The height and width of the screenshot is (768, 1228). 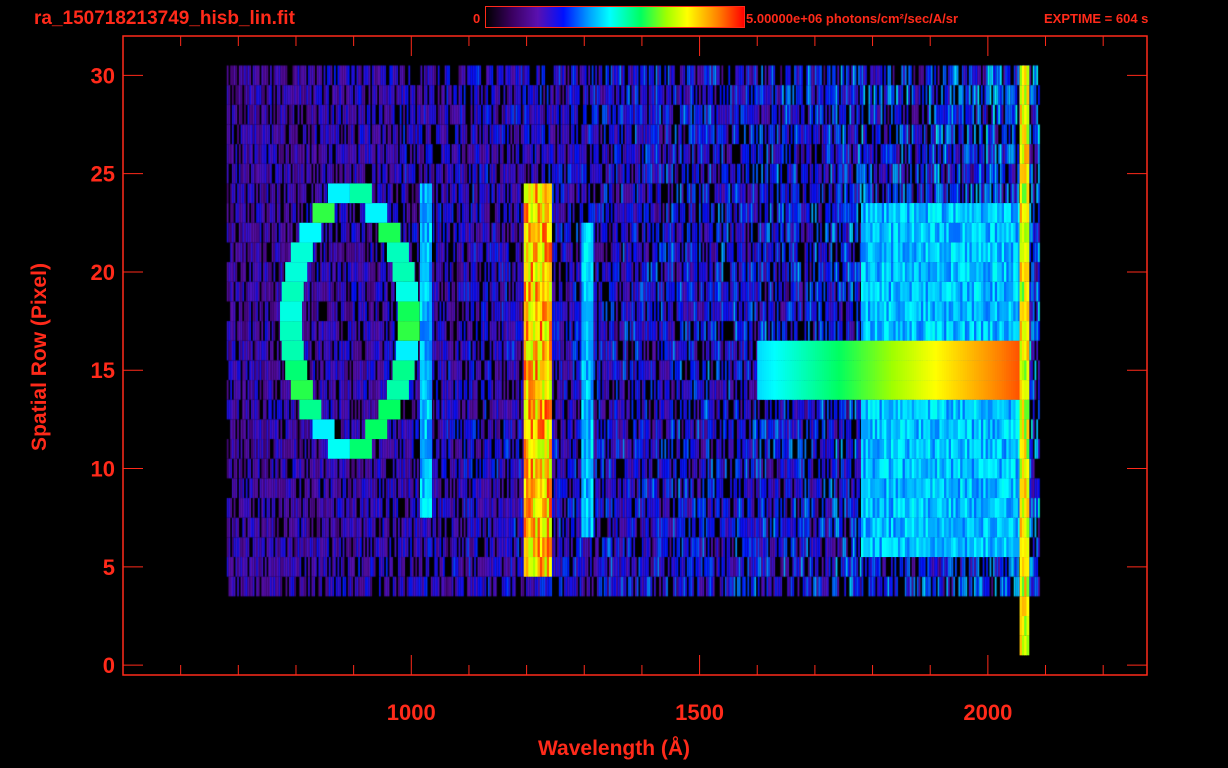 I want to click on y-tick-label: 10, so click(x=103, y=469).